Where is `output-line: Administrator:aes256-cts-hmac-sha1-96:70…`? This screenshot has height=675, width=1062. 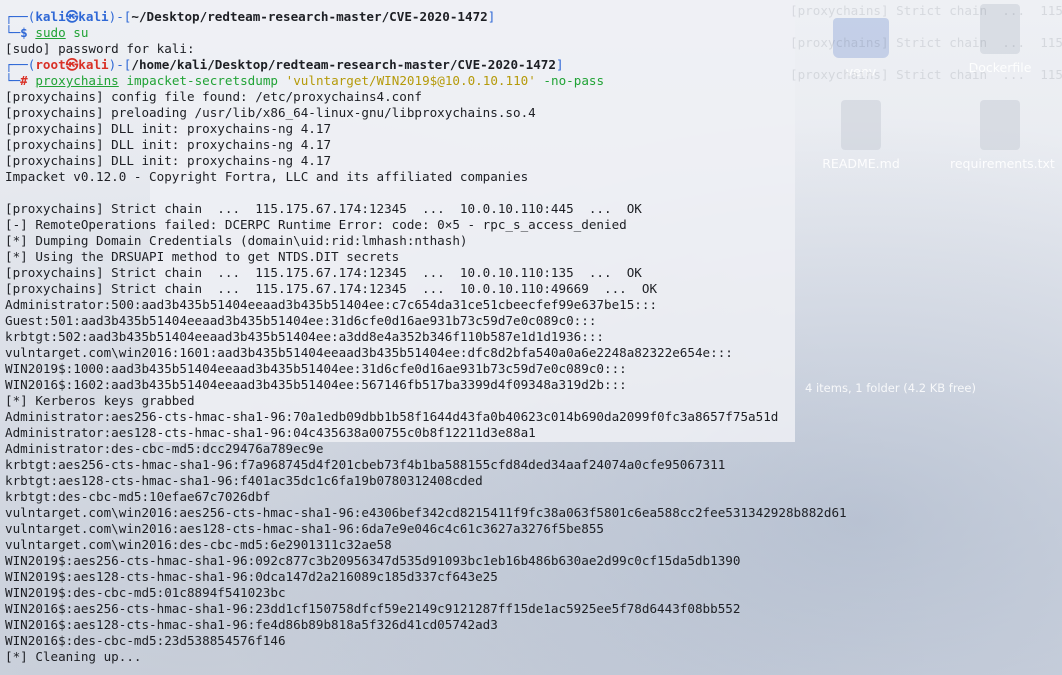
output-line: Administrator:aes256-cts-hmac-sha1-96:70… is located at coordinates (392, 416).